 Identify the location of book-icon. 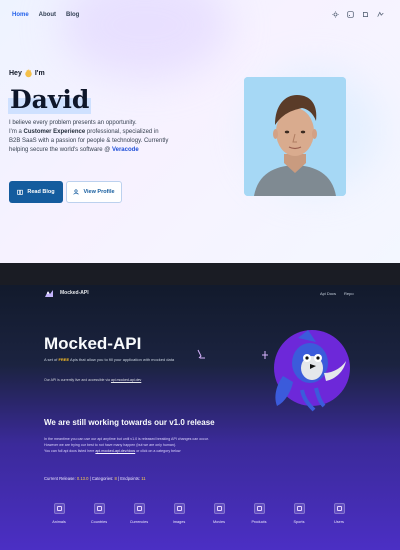
(20, 192).